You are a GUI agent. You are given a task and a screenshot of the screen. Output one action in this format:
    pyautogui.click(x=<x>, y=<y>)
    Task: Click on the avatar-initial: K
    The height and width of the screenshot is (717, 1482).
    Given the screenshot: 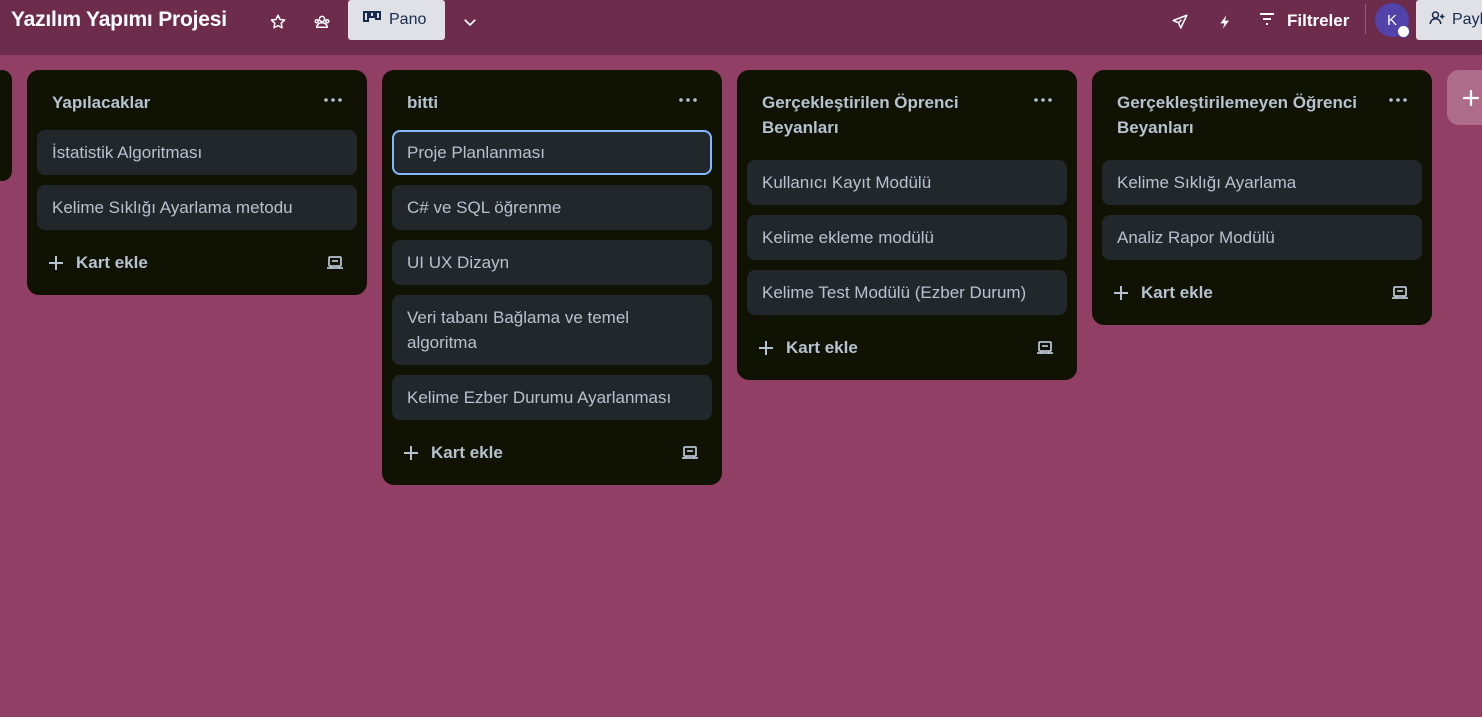 What is the action you would take?
    pyautogui.click(x=1391, y=20)
    